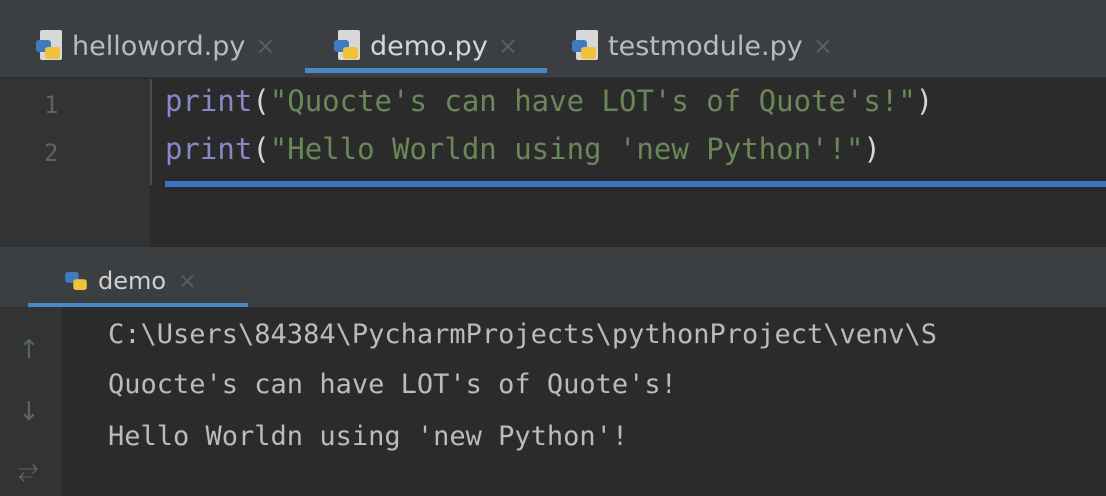  Describe the element at coordinates (635, 184) in the screenshot. I see `selection-highlight-bar` at that location.